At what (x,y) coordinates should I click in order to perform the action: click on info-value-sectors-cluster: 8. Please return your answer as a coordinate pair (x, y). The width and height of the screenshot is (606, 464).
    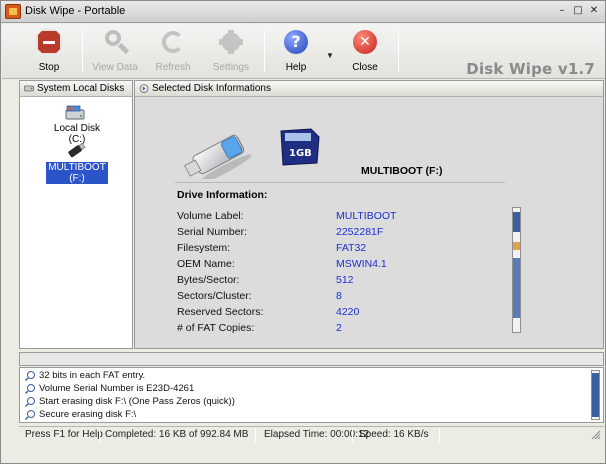
    Looking at the image, I should click on (339, 296).